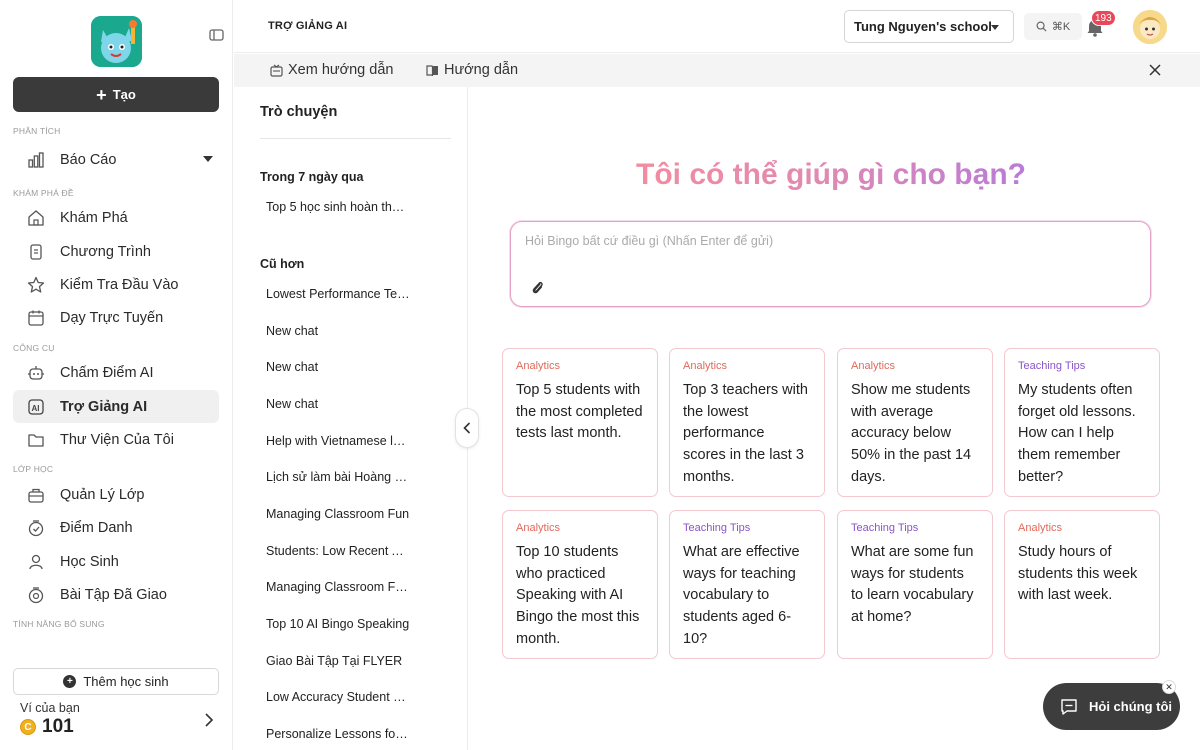 This screenshot has width=1200, height=750. Describe the element at coordinates (338, 441) in the screenshot. I see `chat-list-item: Help with Vietnamese lesson` at that location.